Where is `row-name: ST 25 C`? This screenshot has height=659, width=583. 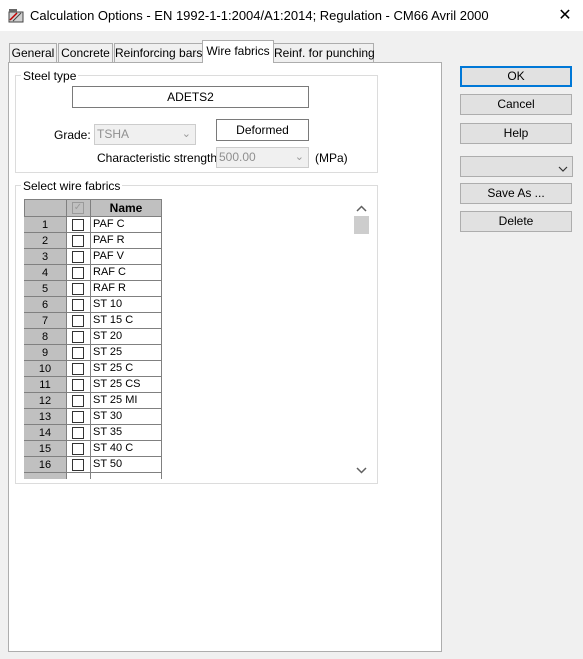
row-name: ST 25 C is located at coordinates (126, 369).